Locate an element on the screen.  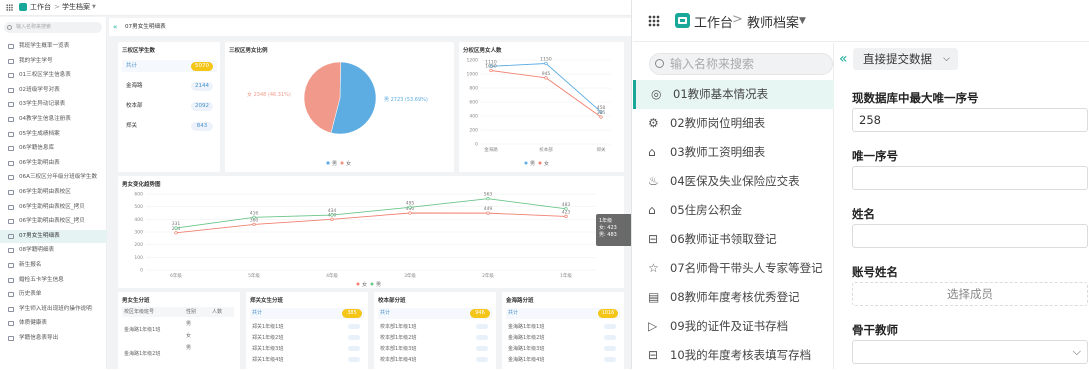
form-icon: ⌂ is located at coordinates (652, 210).